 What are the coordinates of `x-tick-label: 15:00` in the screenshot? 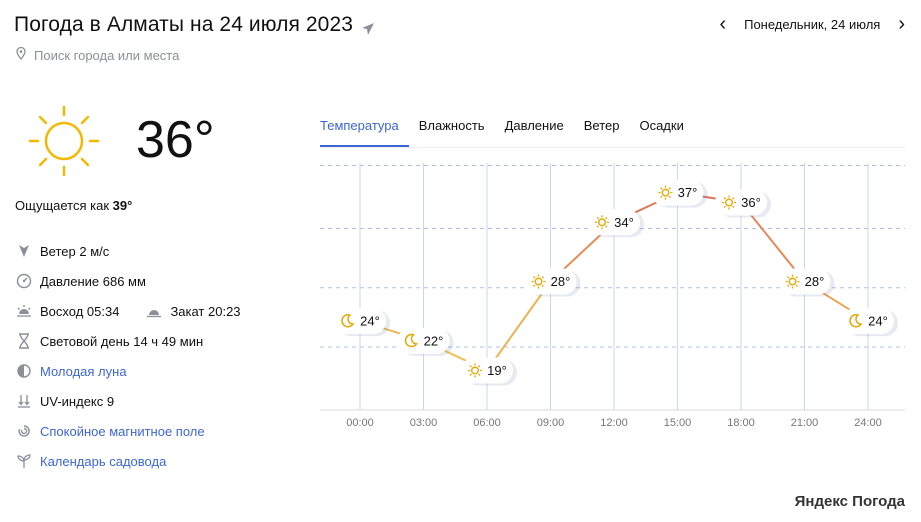 It's located at (678, 423).